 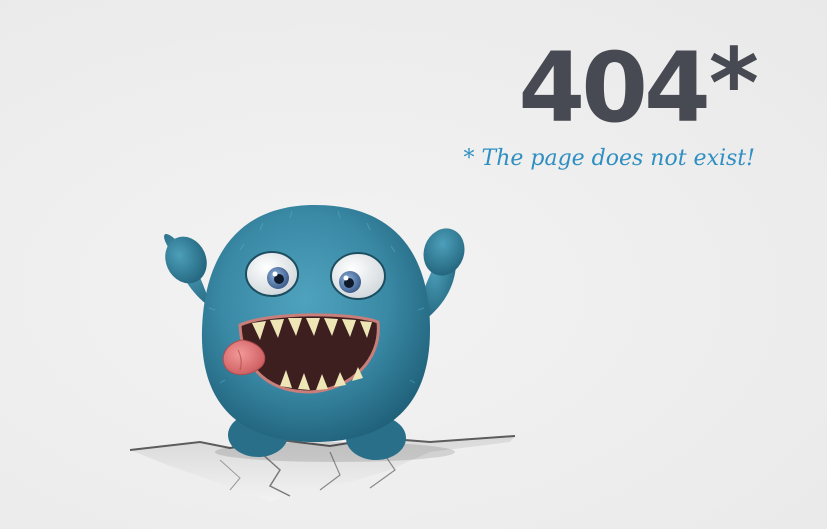 I want to click on monster-right-eye, so click(x=358, y=276).